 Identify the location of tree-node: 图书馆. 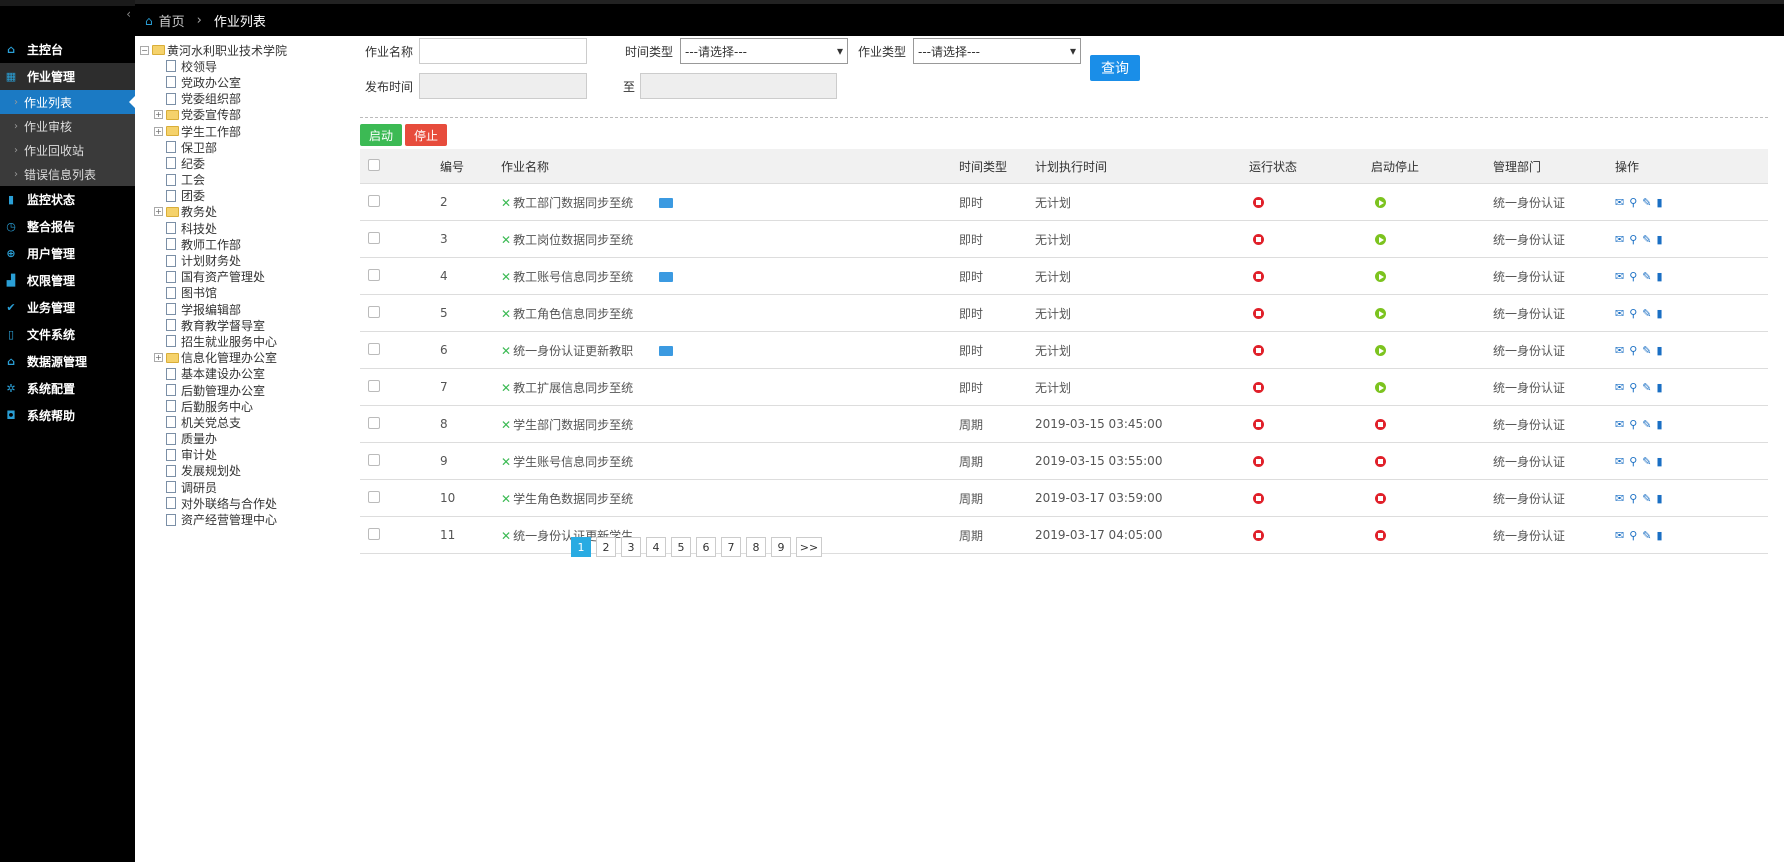
(245, 293).